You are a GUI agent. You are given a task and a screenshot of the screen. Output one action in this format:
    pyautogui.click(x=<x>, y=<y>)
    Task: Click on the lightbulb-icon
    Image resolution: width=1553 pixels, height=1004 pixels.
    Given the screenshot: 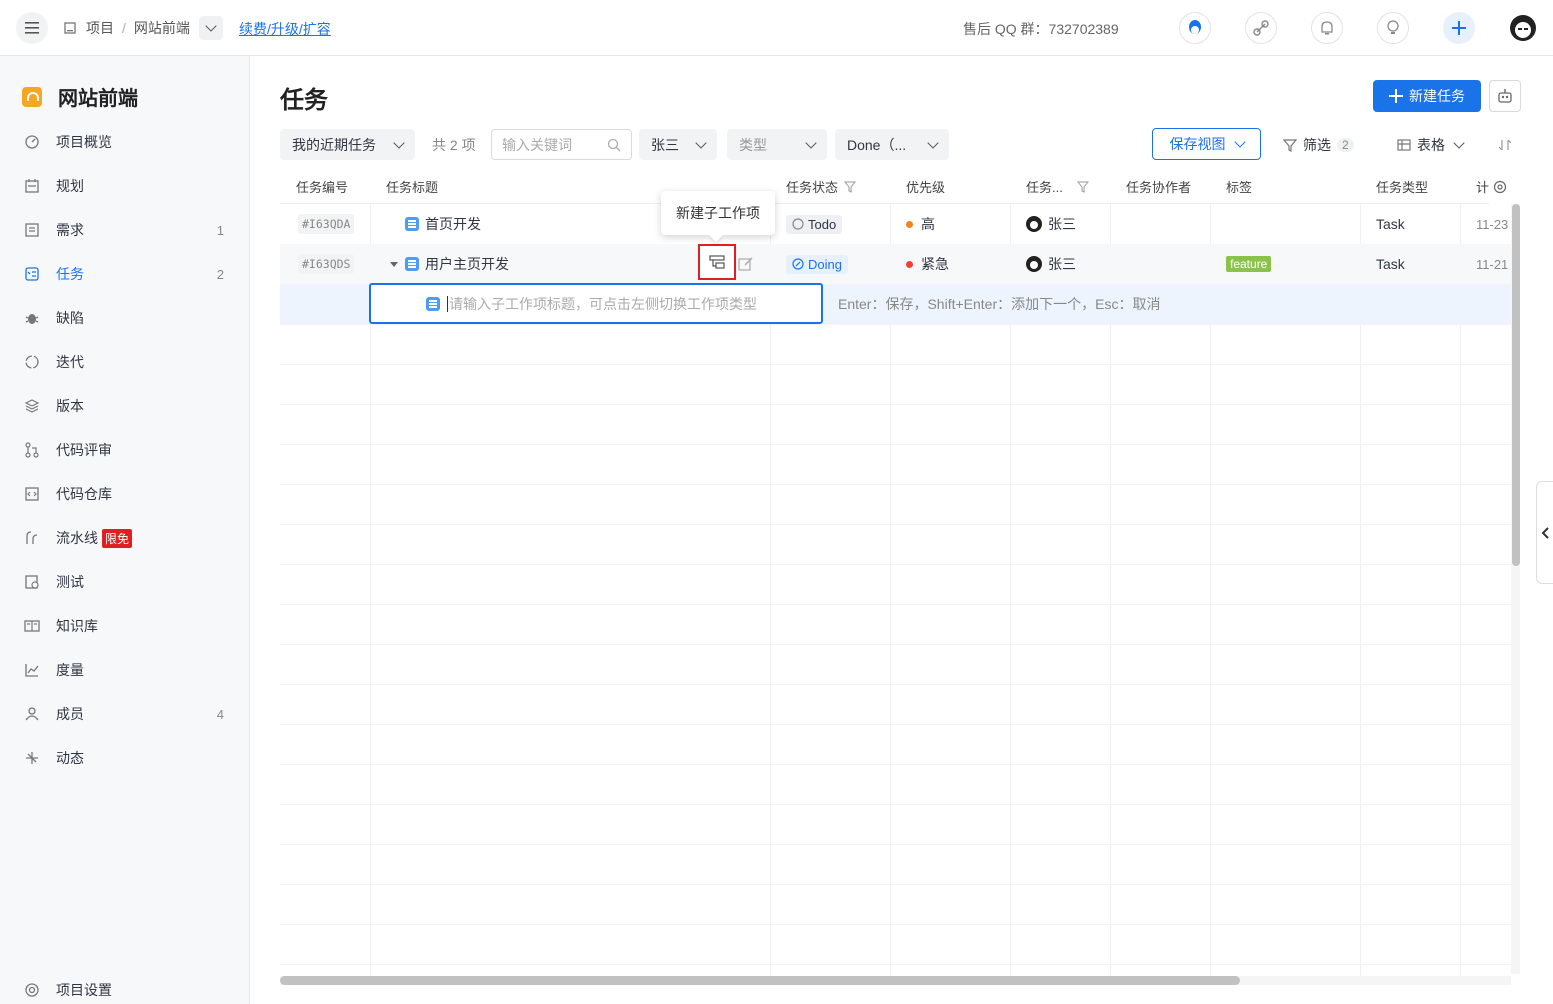 What is the action you would take?
    pyautogui.click(x=1393, y=28)
    